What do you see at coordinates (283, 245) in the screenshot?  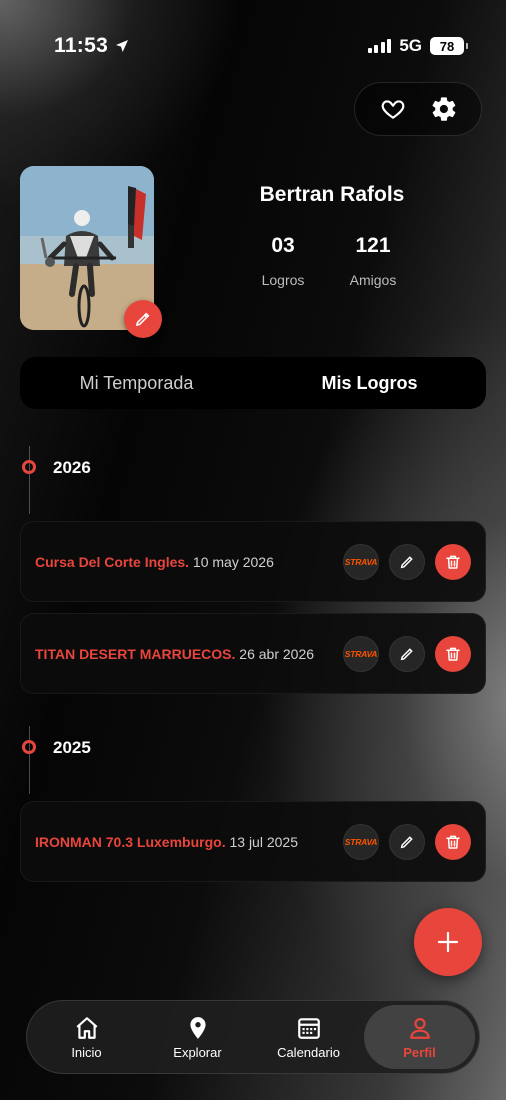 I see `stat-value: 03` at bounding box center [283, 245].